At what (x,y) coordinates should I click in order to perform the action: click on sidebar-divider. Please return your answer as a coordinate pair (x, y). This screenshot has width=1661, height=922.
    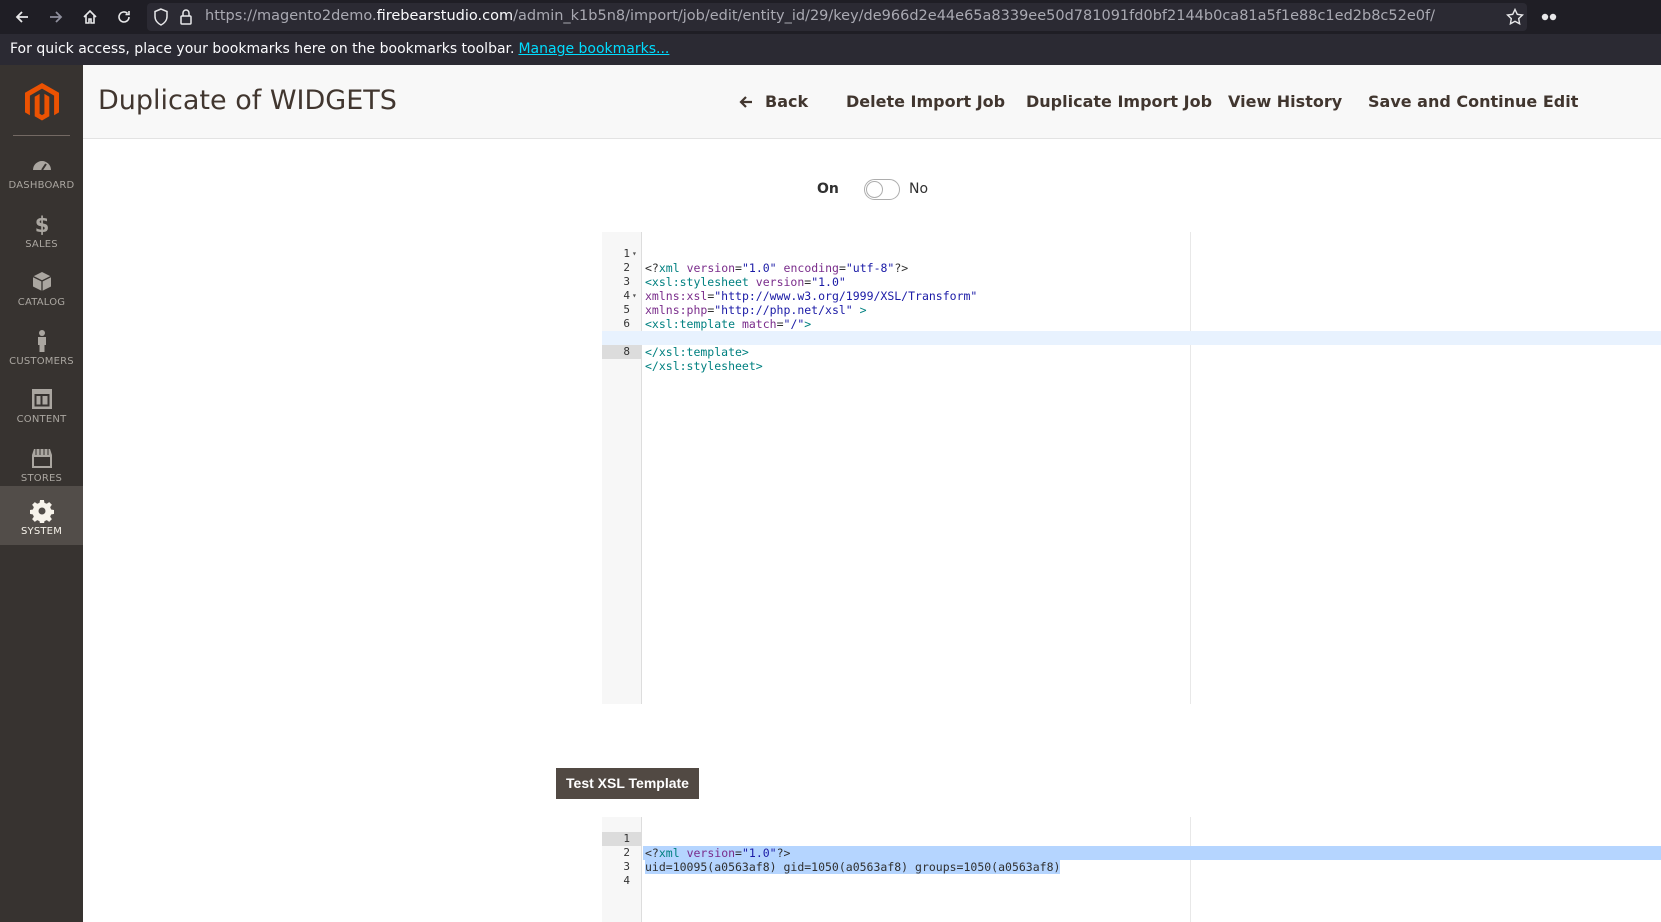
    Looking at the image, I should click on (41, 135).